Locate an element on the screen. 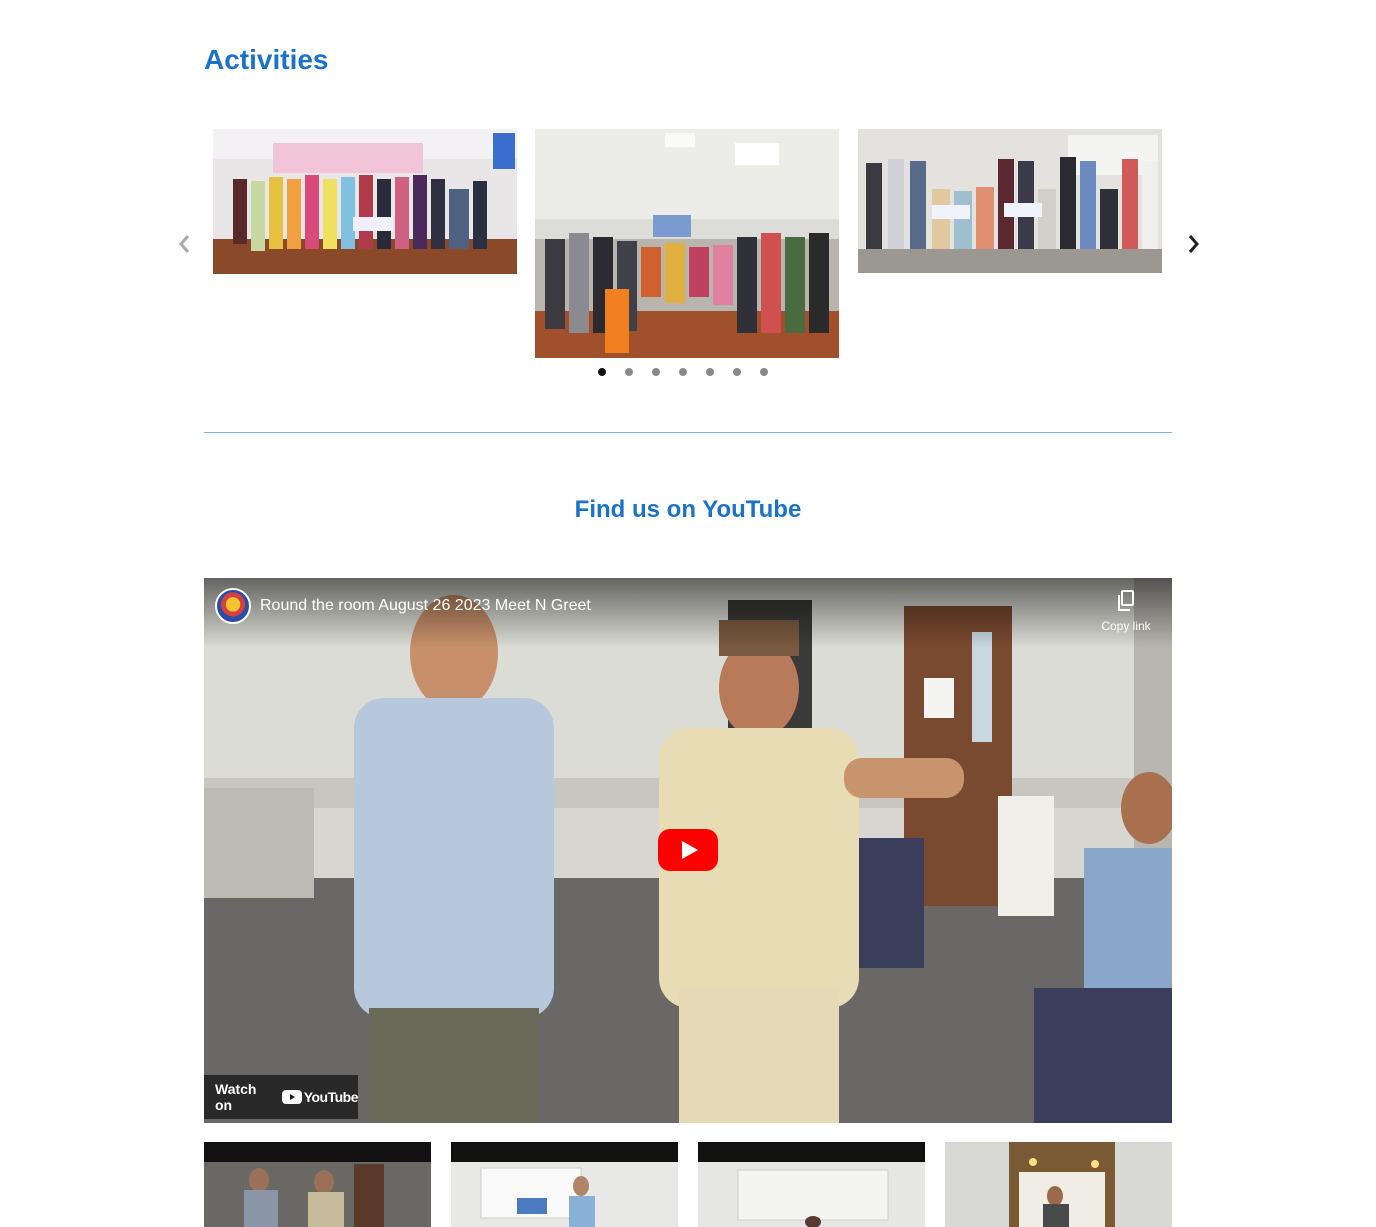 The image size is (1376, 1227). watch-on-label: Watch on is located at coordinates (236, 1097).